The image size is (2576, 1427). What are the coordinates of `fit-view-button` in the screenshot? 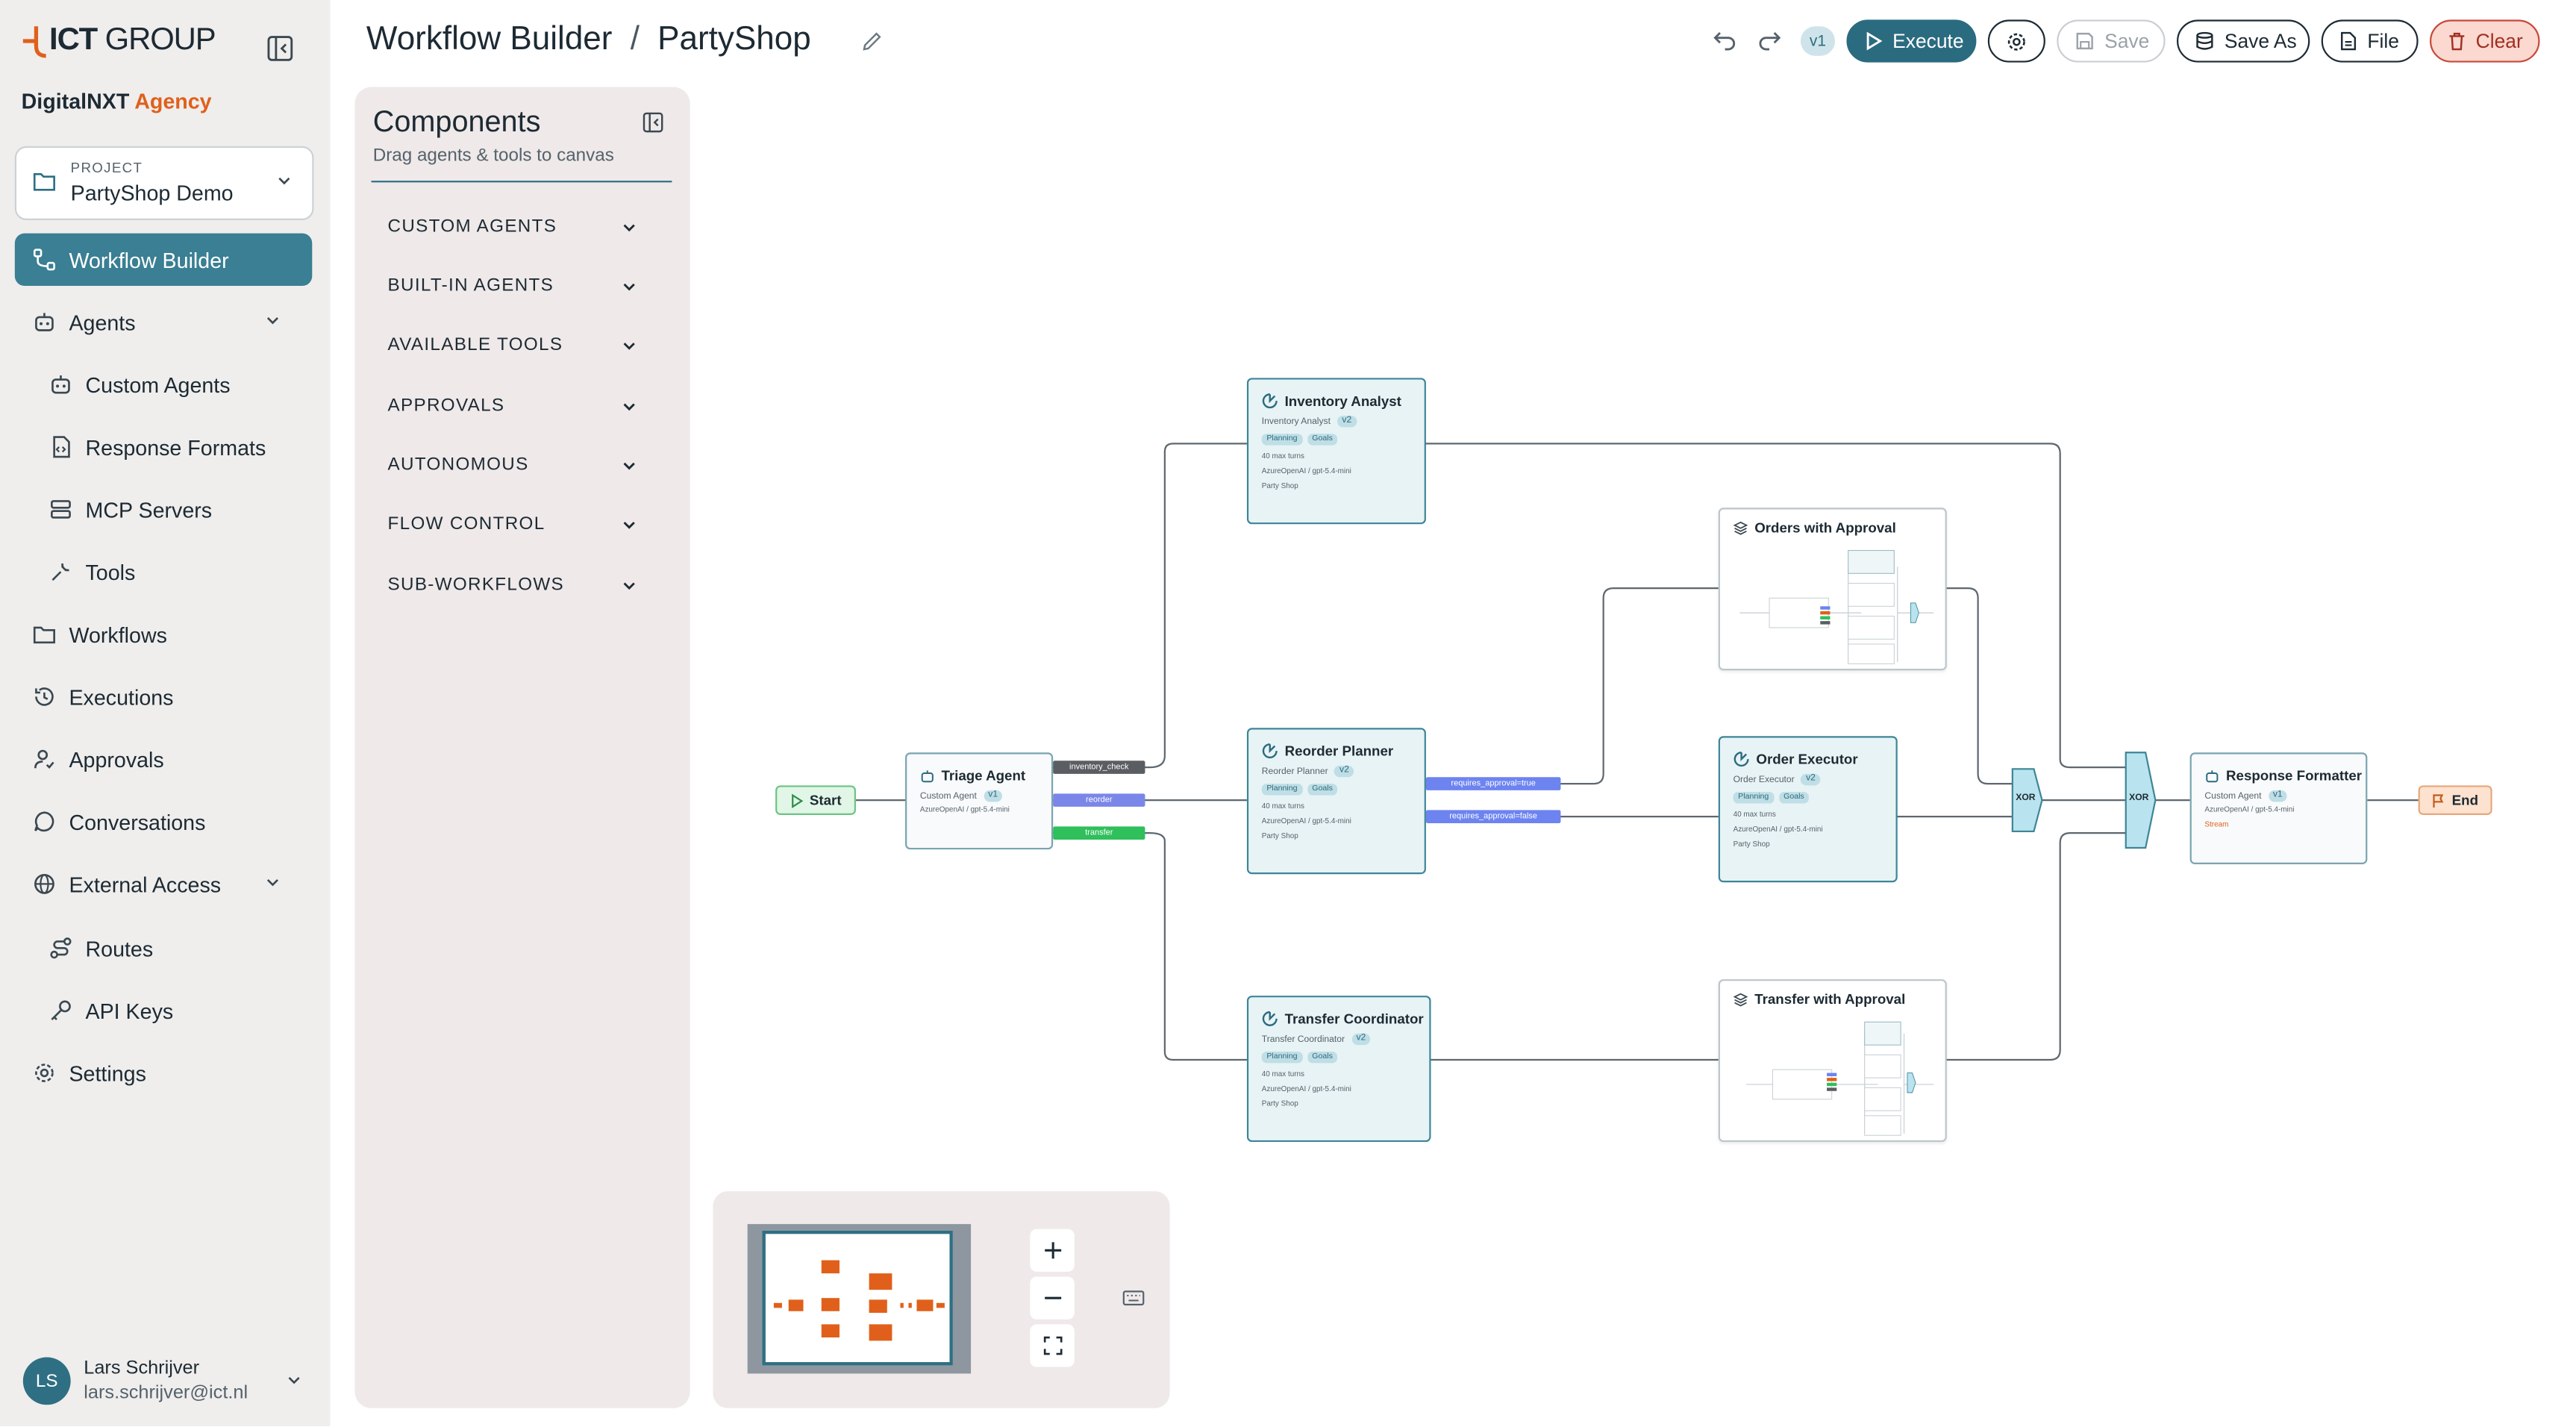 It's located at (1052, 1346).